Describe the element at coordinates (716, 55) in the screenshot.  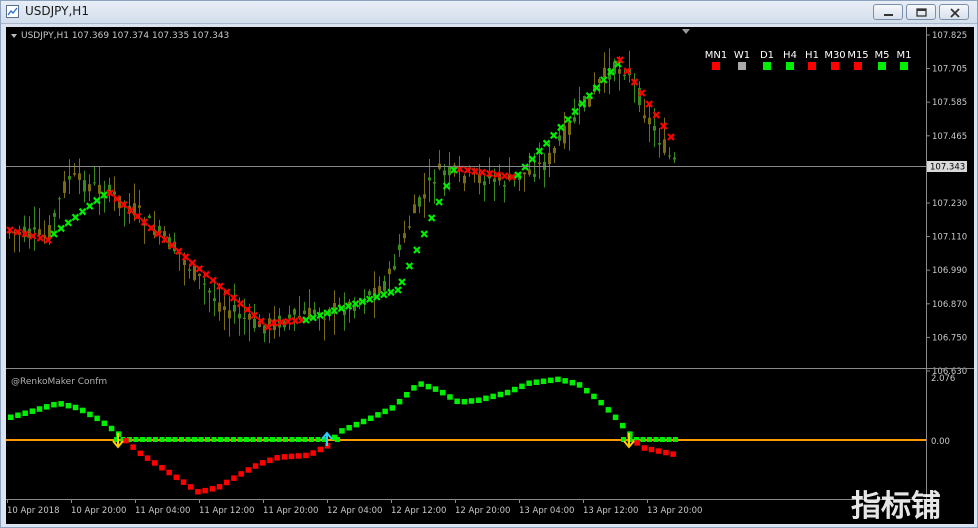
I see `mtf-label: MN1` at that location.